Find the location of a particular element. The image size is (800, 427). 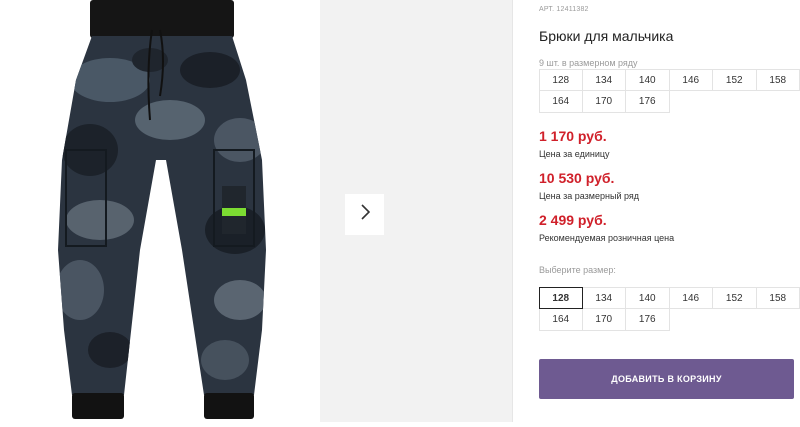

size-range-cell: 134 is located at coordinates (605, 80).